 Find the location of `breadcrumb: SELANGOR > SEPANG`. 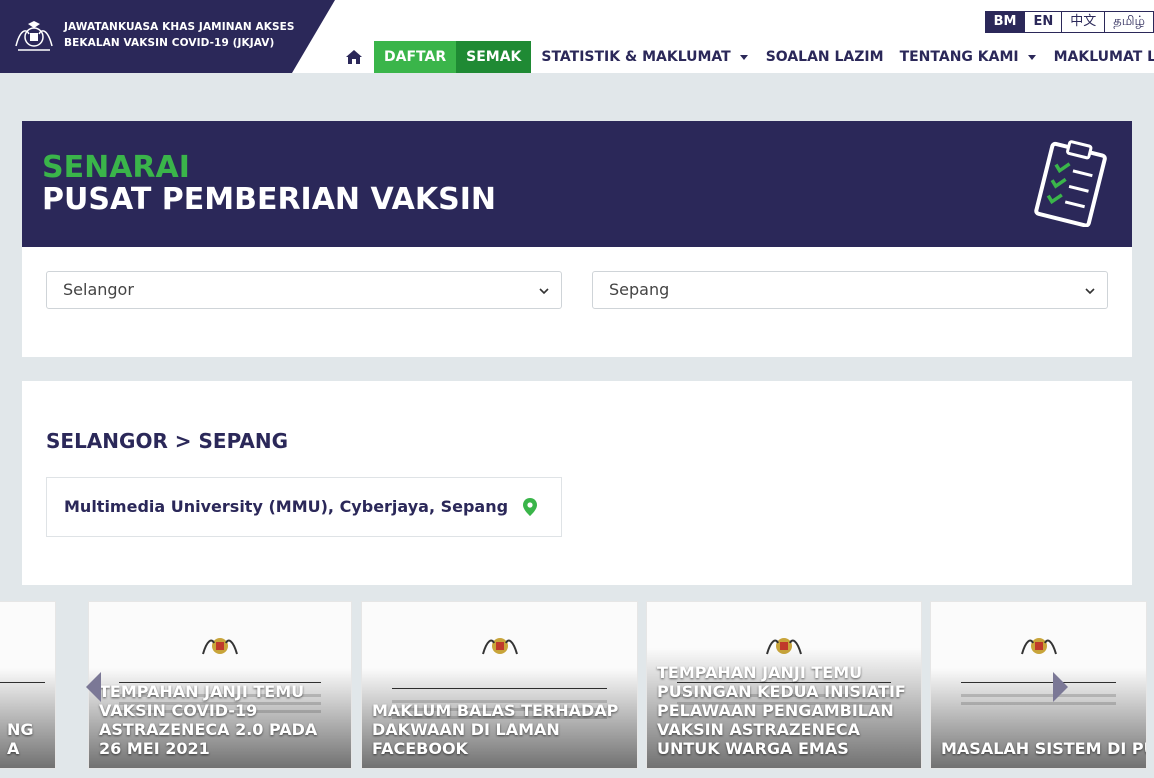

breadcrumb: SELANGOR > SEPANG is located at coordinates (167, 441).